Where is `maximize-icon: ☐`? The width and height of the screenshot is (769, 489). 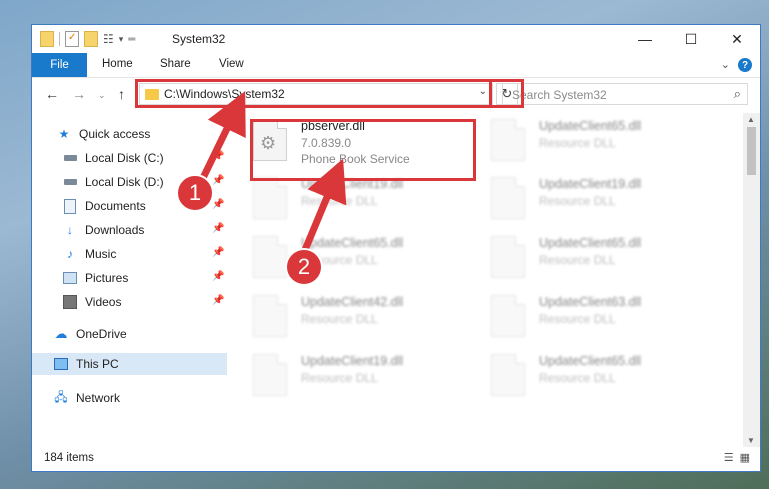
maximize-icon: ☐ is located at coordinates (691, 39).